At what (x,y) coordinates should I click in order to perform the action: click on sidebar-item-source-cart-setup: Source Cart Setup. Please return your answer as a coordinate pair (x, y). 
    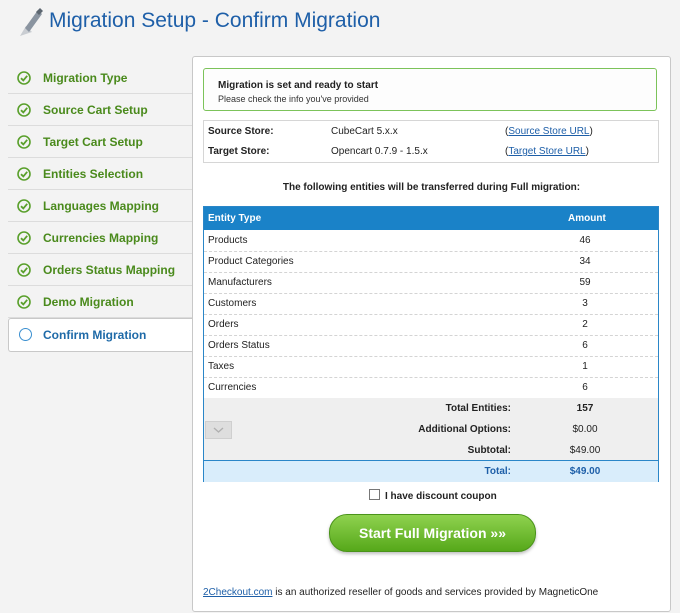
    Looking at the image, I should click on (100, 110).